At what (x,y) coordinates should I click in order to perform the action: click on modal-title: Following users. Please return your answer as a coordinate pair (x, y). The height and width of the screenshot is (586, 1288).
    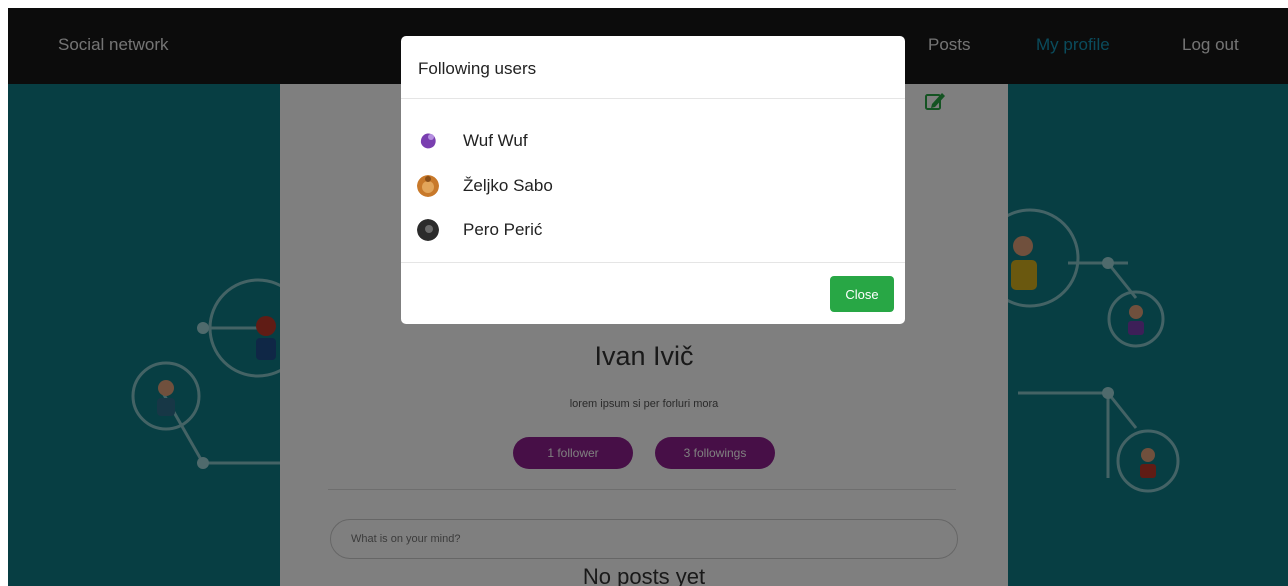
    Looking at the image, I should click on (477, 68).